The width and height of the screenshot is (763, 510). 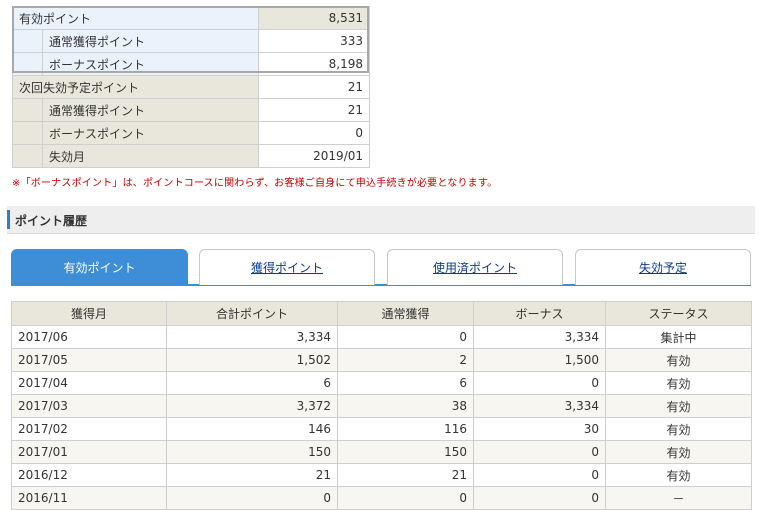 I want to click on valid-points-label: 有効ポイント, so click(x=135, y=18).